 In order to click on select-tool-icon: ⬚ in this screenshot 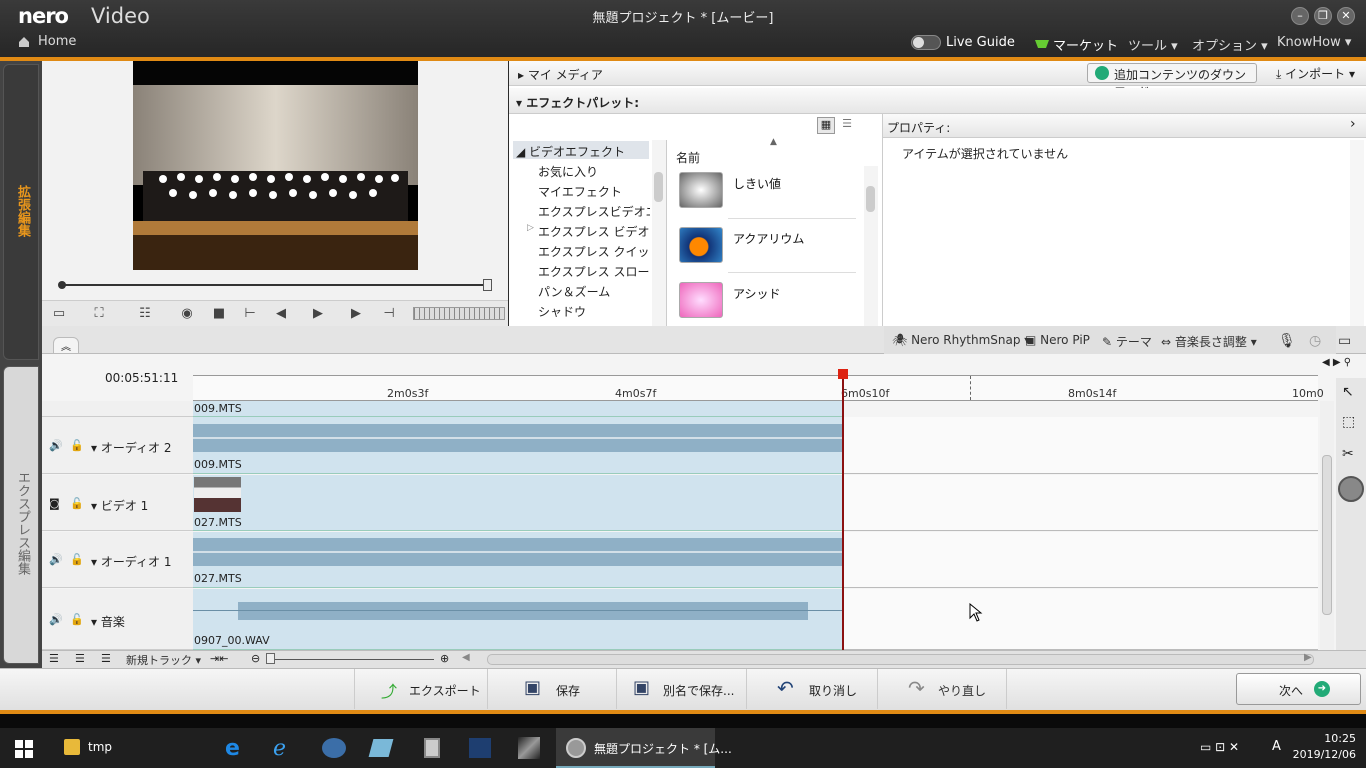, I will do `click(1348, 422)`.